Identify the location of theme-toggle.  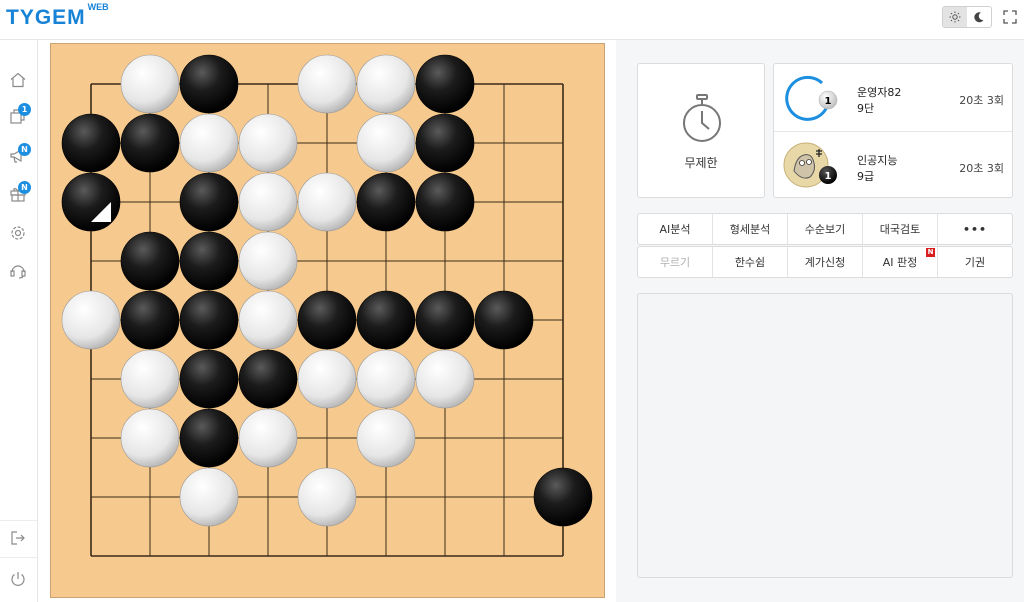
(967, 17).